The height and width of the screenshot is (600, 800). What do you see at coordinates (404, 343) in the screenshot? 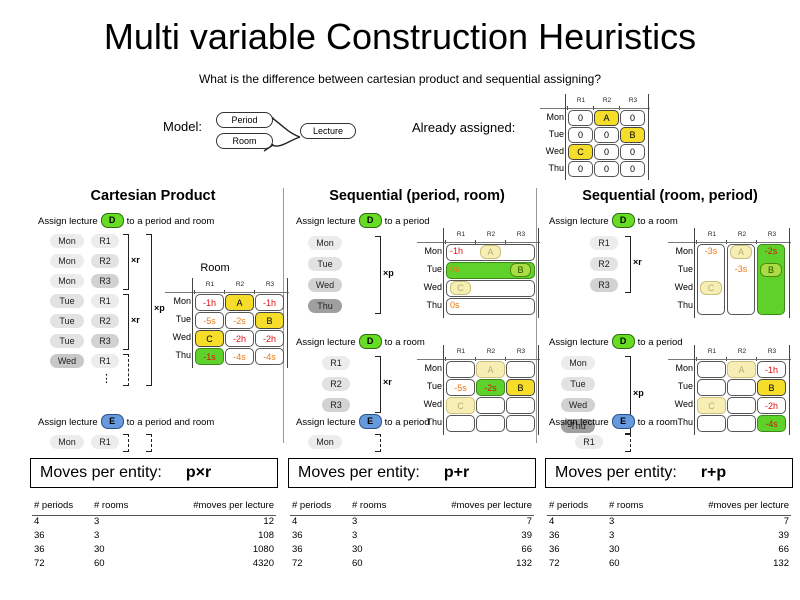
I see `assign-suffix: to a room` at bounding box center [404, 343].